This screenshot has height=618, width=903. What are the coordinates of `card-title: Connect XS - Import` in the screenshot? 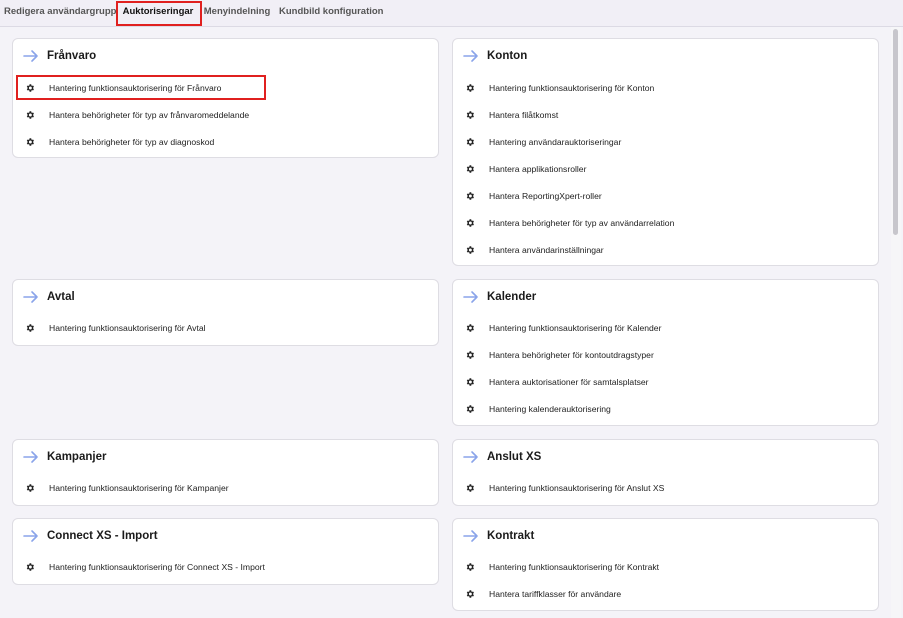 It's located at (102, 536).